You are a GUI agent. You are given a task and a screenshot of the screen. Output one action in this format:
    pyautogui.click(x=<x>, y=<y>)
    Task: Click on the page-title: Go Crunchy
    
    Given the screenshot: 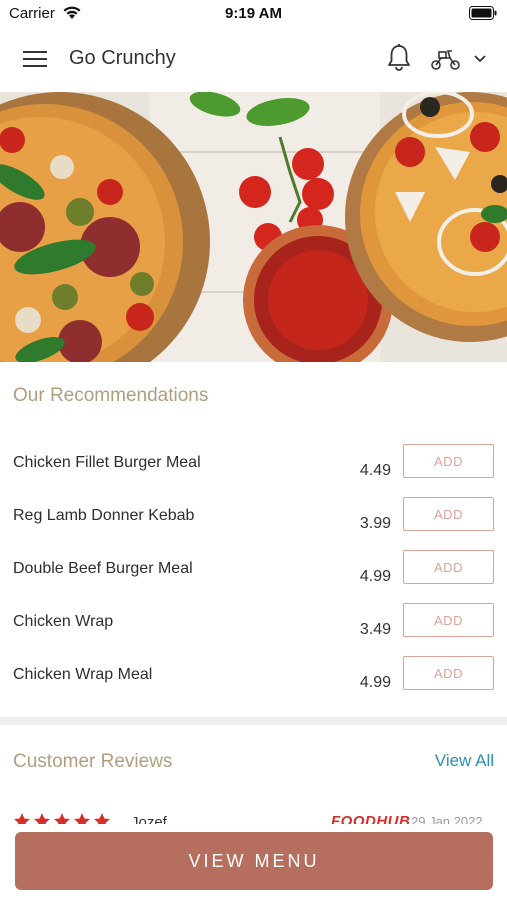 What is the action you would take?
    pyautogui.click(x=122, y=58)
    